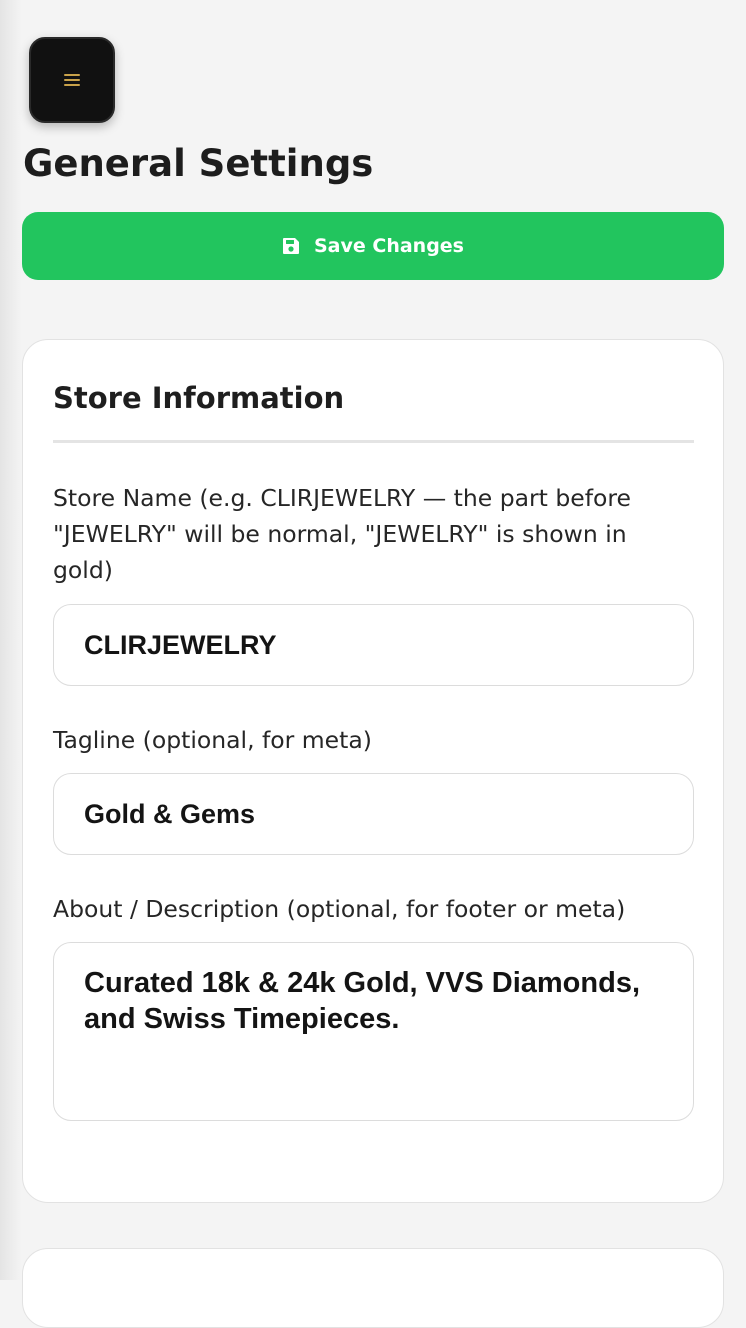 The height and width of the screenshot is (1328, 746). What do you see at coordinates (373, 645) in the screenshot?
I see `store-name-input` at bounding box center [373, 645].